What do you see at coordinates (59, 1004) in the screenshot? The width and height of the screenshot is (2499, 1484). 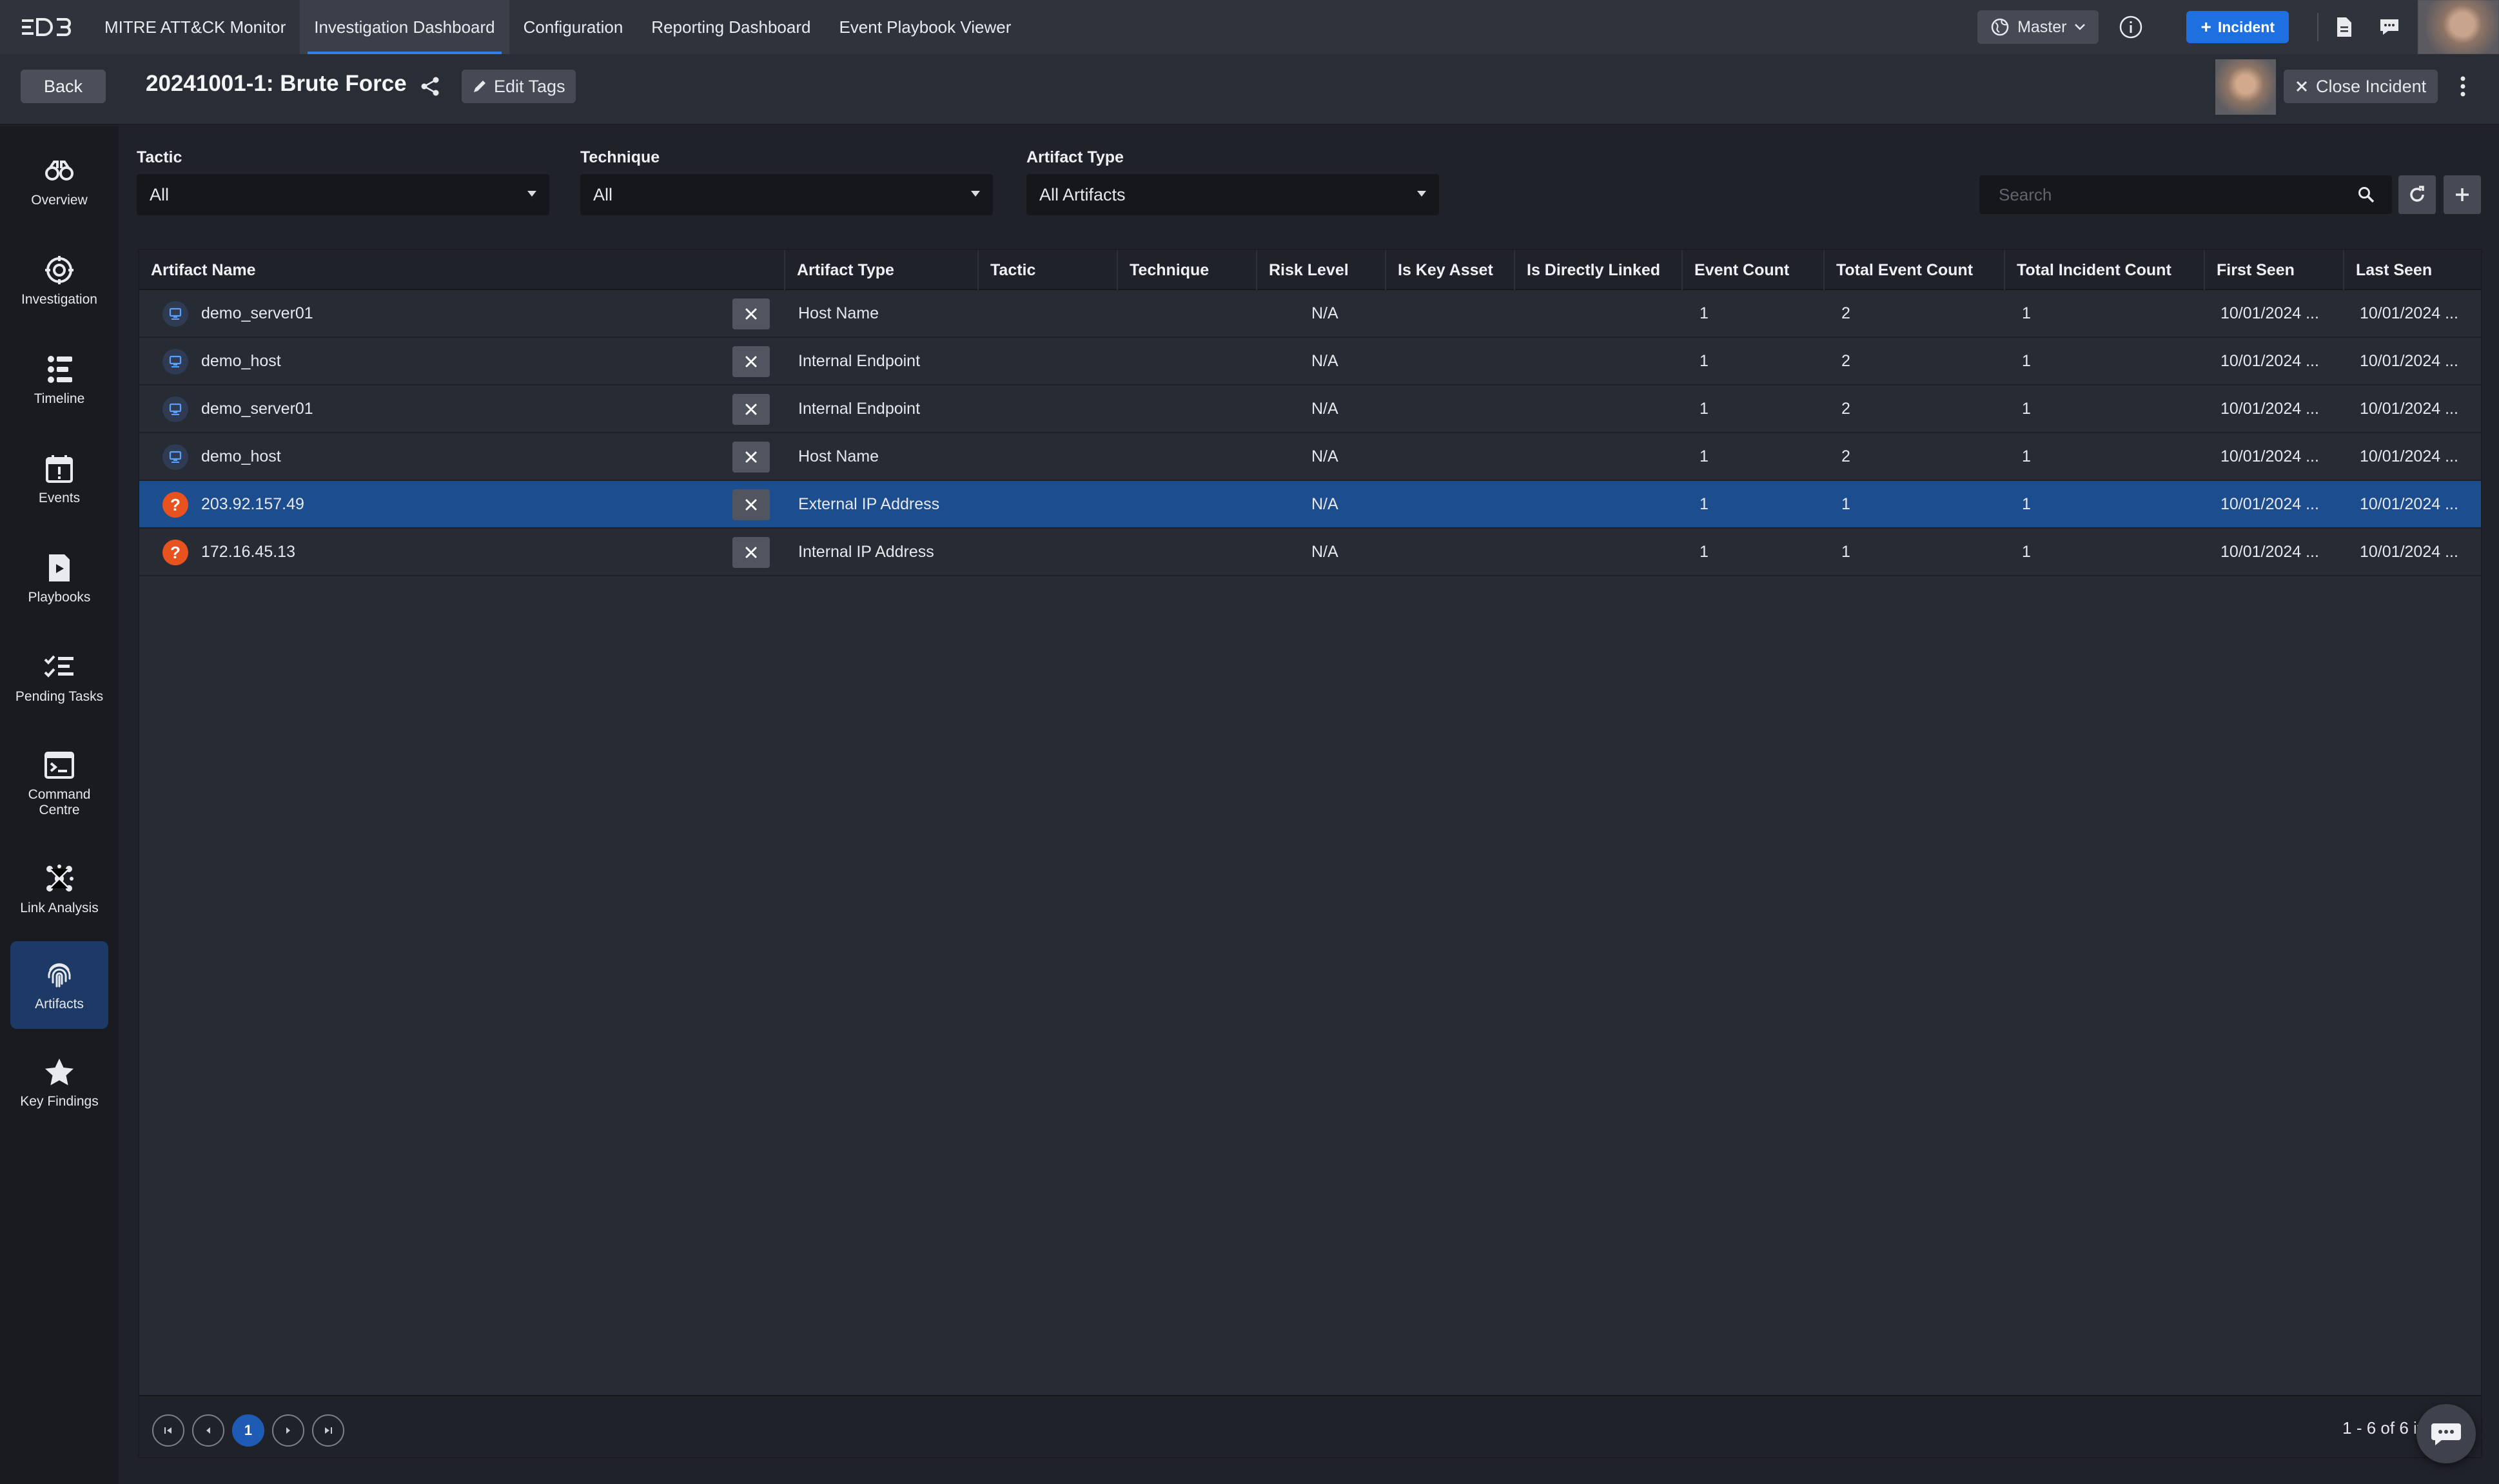 I see `sidebar-item-label: Artifacts` at bounding box center [59, 1004].